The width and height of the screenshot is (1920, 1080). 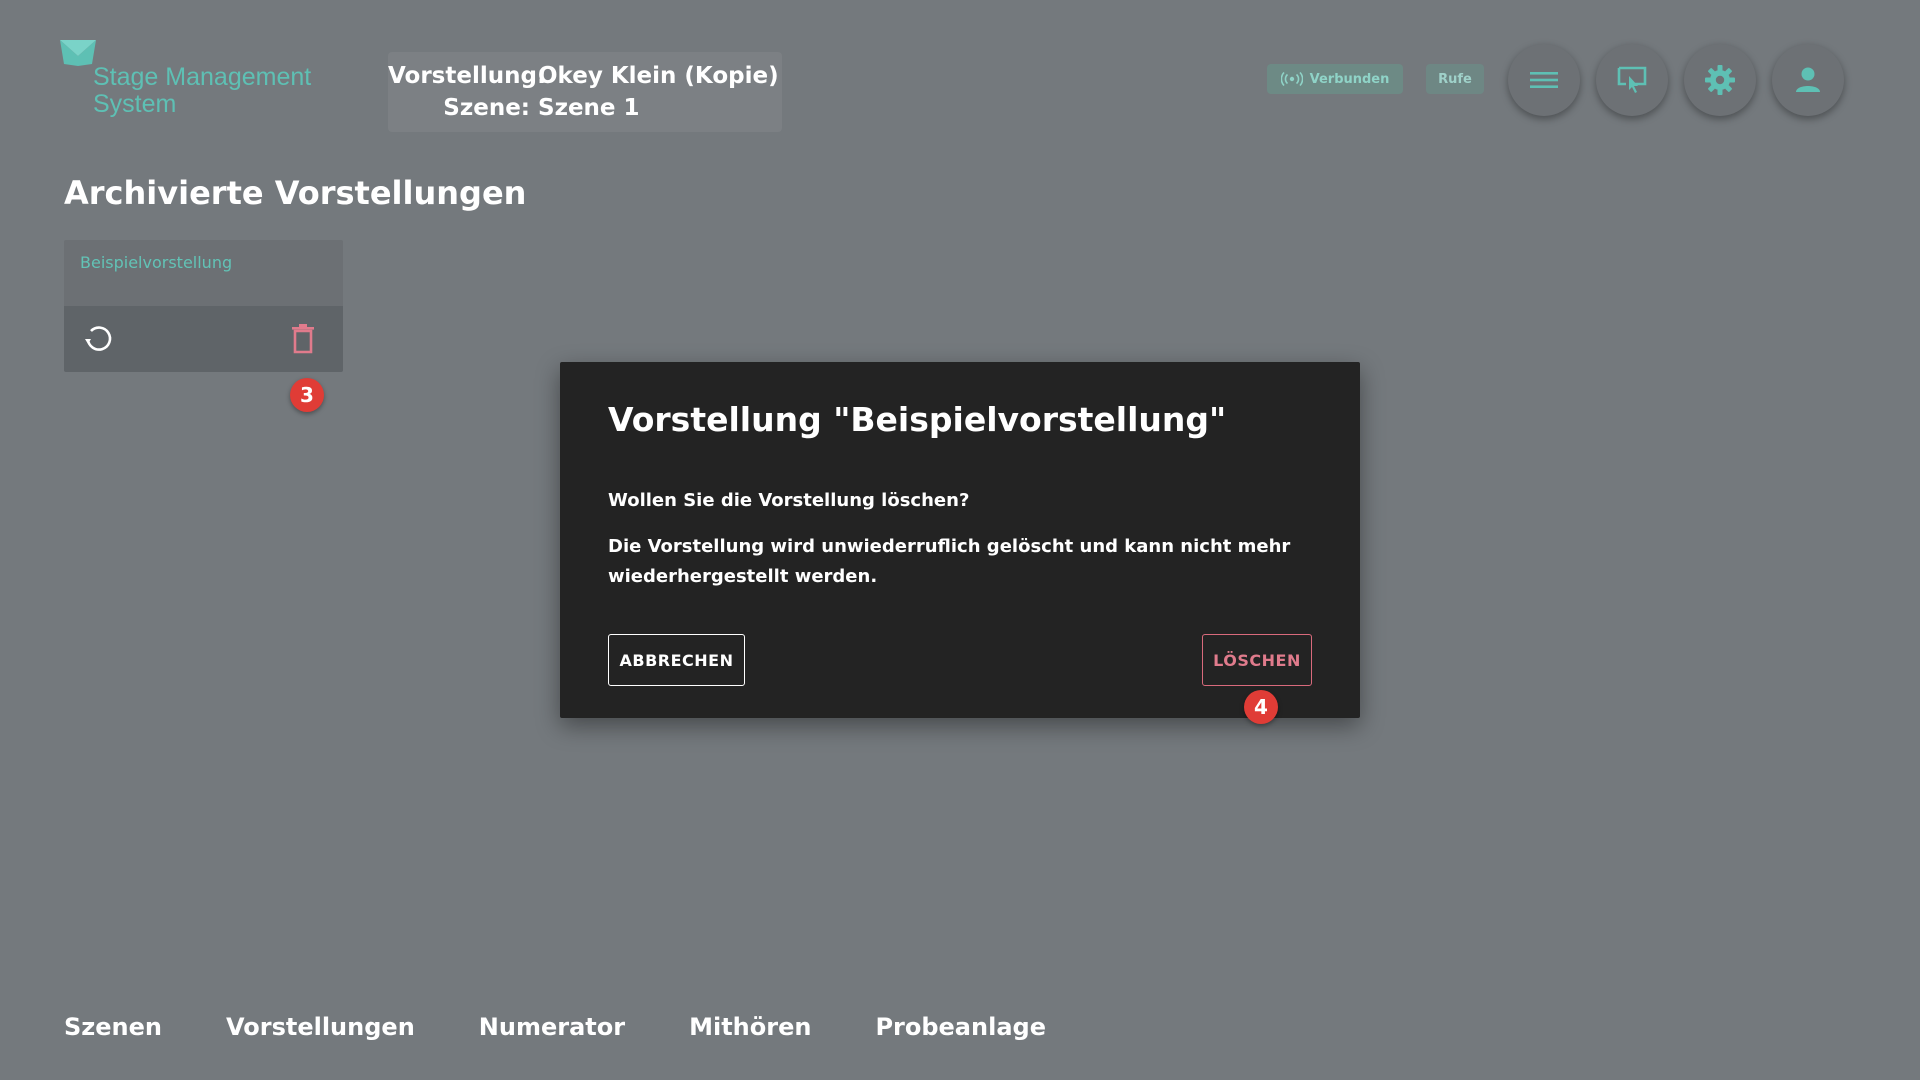 I want to click on step-badge-4-label: 4, so click(x=1261, y=707).